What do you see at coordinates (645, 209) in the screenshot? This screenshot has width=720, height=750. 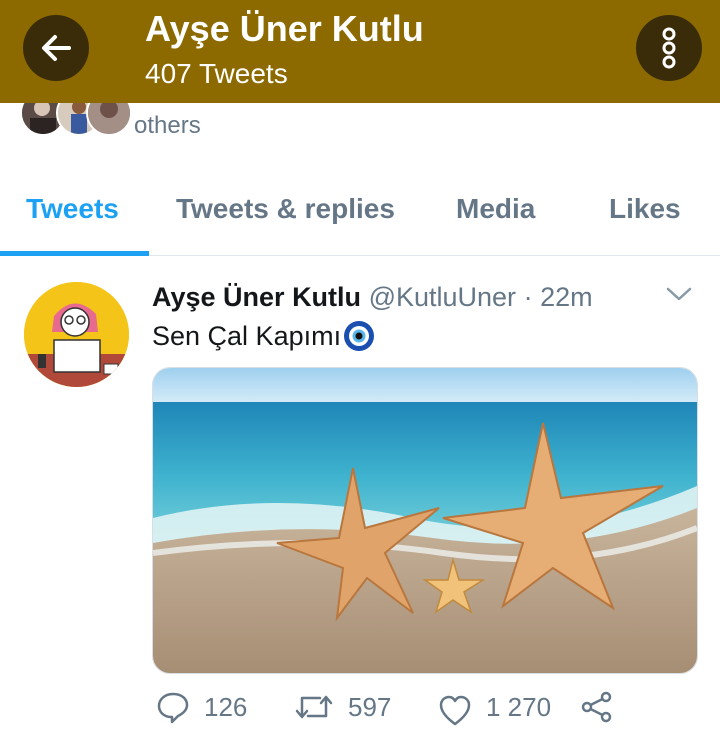 I see `tab-likes: Likes` at bounding box center [645, 209].